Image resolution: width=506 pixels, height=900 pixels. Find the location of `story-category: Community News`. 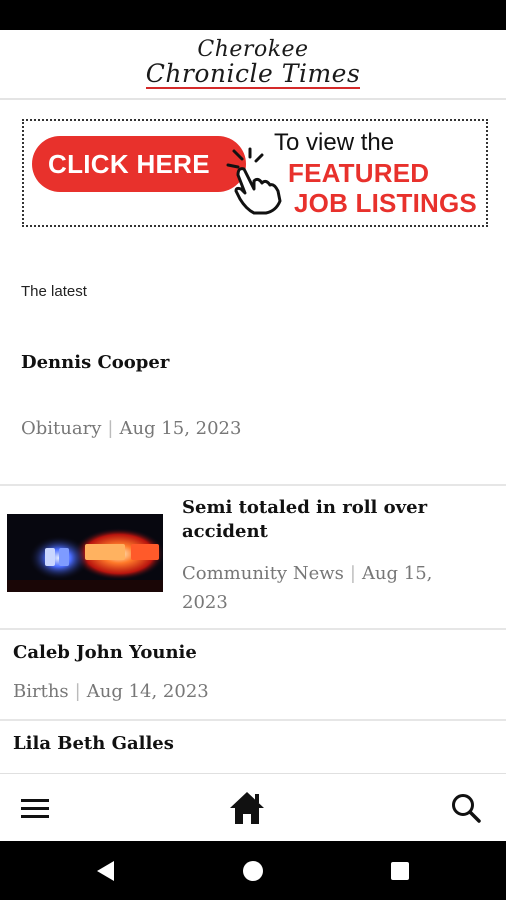

story-category: Community News is located at coordinates (263, 573).